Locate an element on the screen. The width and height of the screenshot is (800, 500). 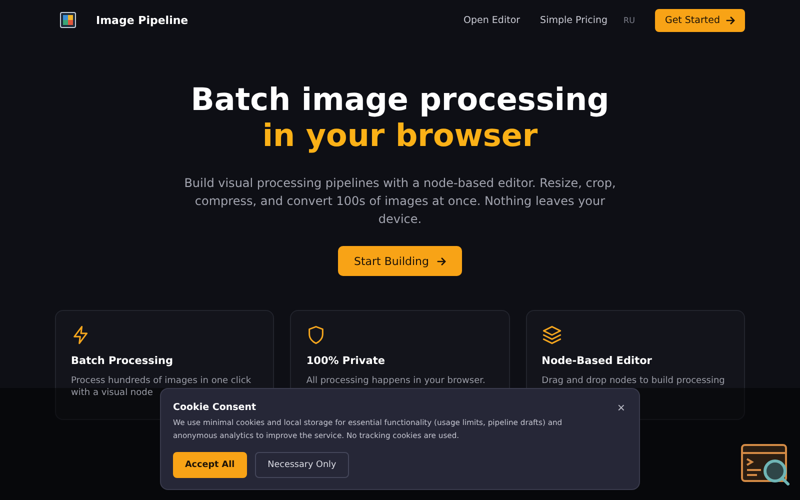
close-button: × is located at coordinates (621, 408).